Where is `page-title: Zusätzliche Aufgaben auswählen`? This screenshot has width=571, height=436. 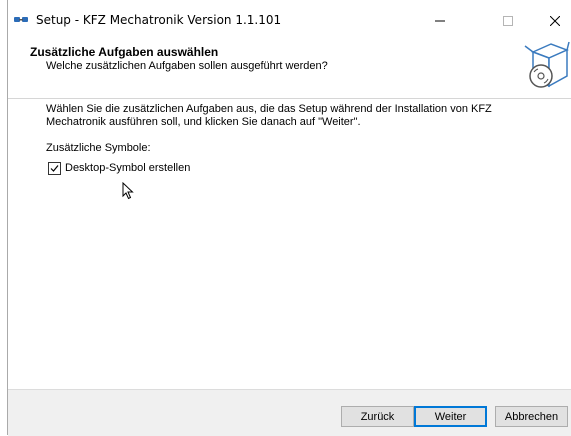
page-title: Zusätzliche Aufgaben auswählen is located at coordinates (124, 52).